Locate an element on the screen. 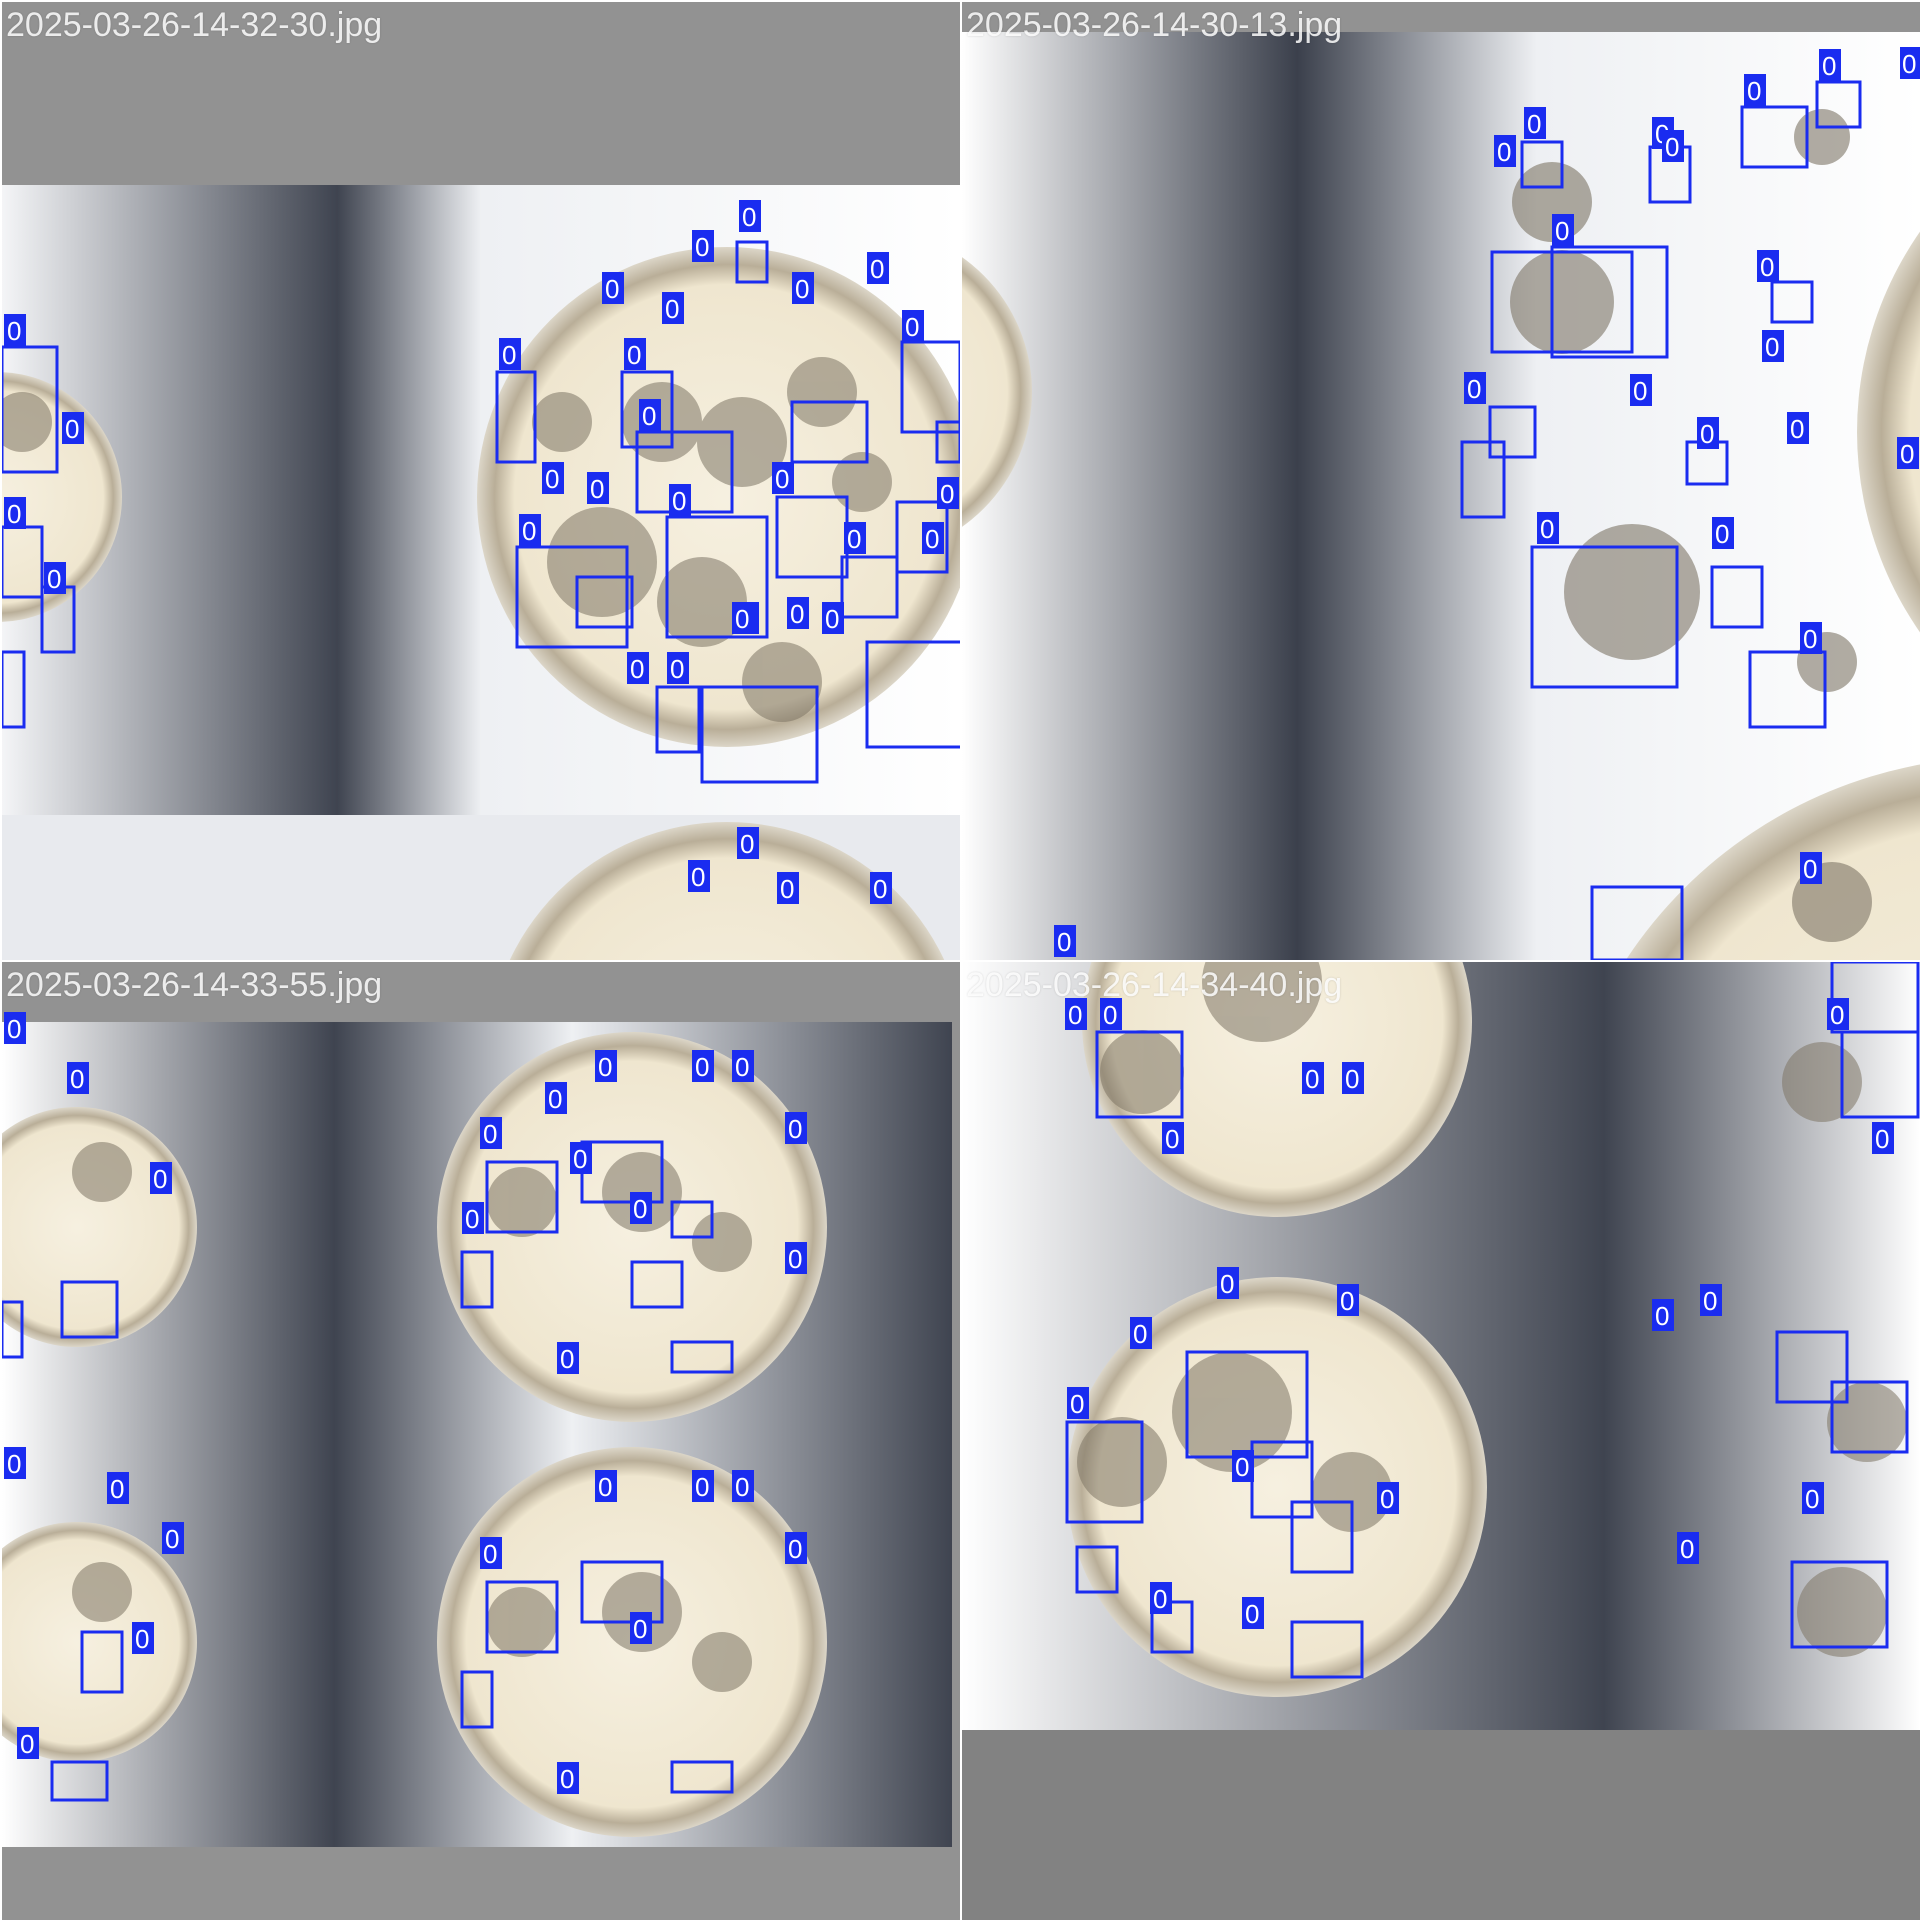 The height and width of the screenshot is (1920, 1920). tile-filename-caption: 2025-03-26-14-30-13.jpg is located at coordinates (1154, 25).